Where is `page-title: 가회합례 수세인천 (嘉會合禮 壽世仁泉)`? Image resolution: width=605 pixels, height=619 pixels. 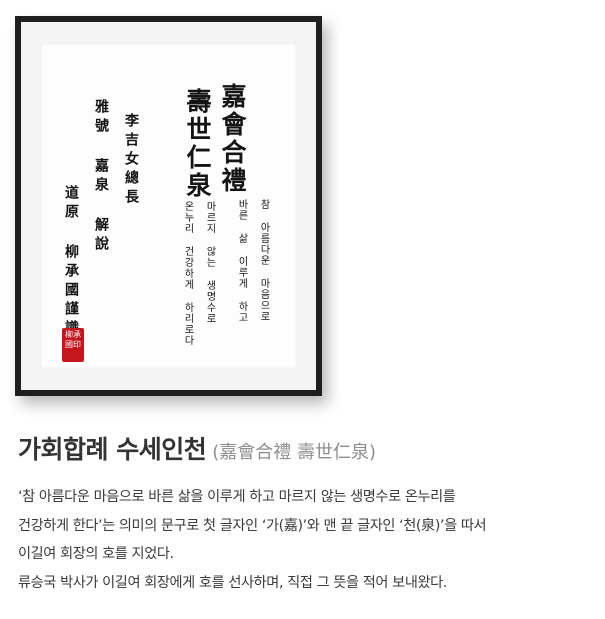 page-title: 가회합례 수세인천 (嘉會合禮 壽世仁泉) is located at coordinates (197, 447).